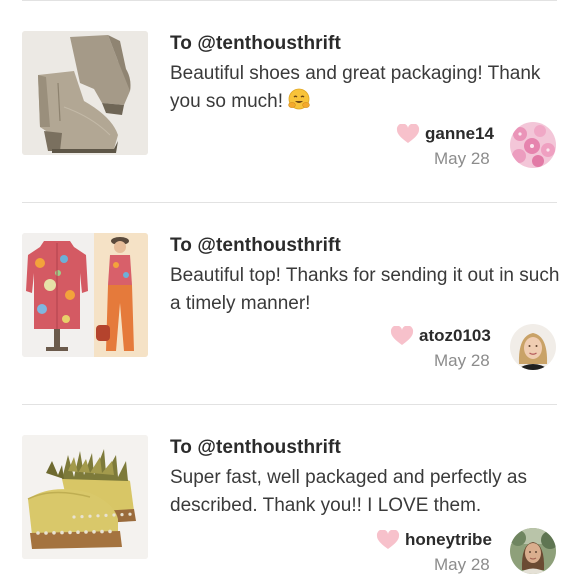 This screenshot has width=580, height=580. I want to click on reviewer-username: honeytribe, so click(448, 540).